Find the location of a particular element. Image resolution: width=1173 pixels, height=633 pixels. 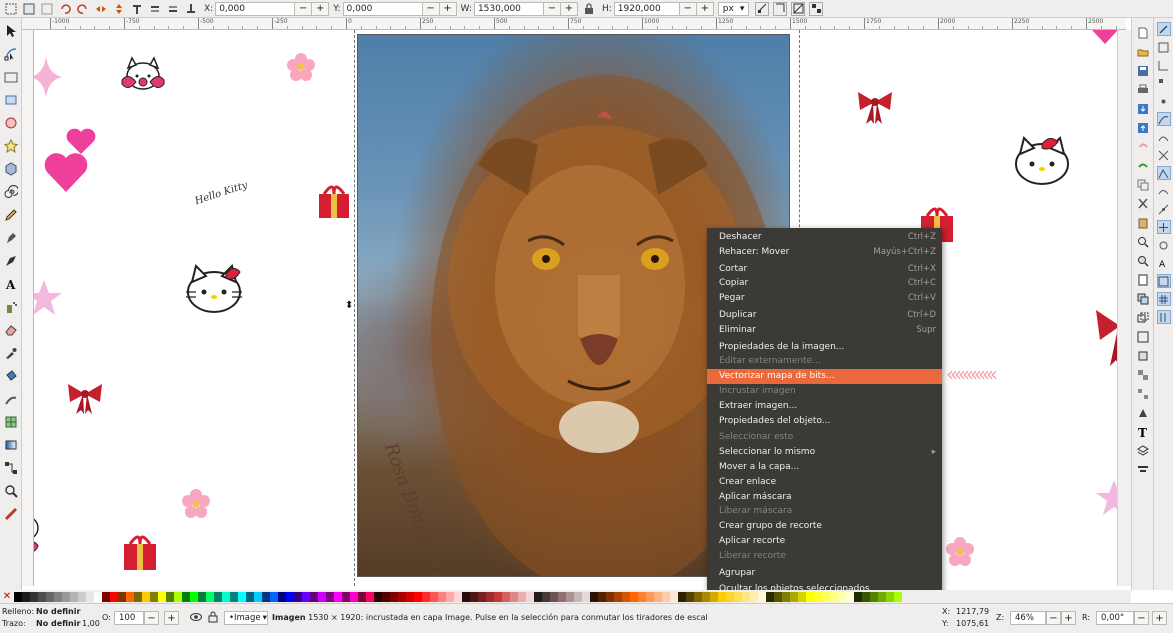

y-decrement-button: − is located at coordinates (431, 8).